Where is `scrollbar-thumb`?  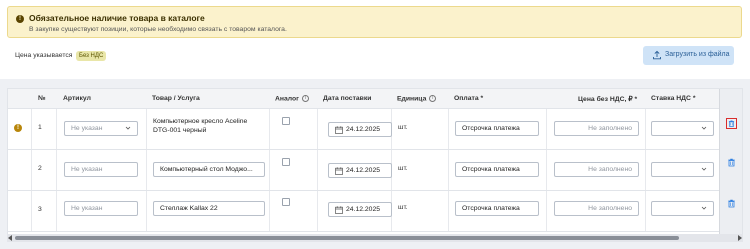
scrollbar-thumb is located at coordinates (347, 238).